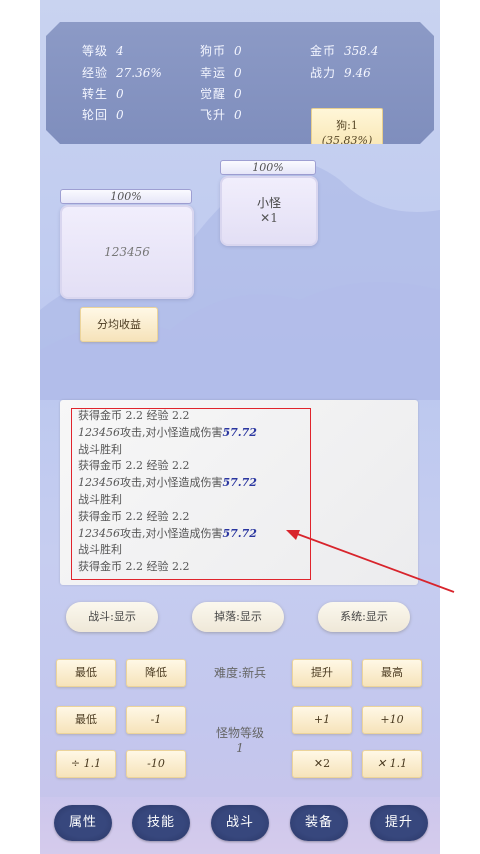  Describe the element at coordinates (370, 561) in the screenshot. I see `annotation-arrow` at that location.